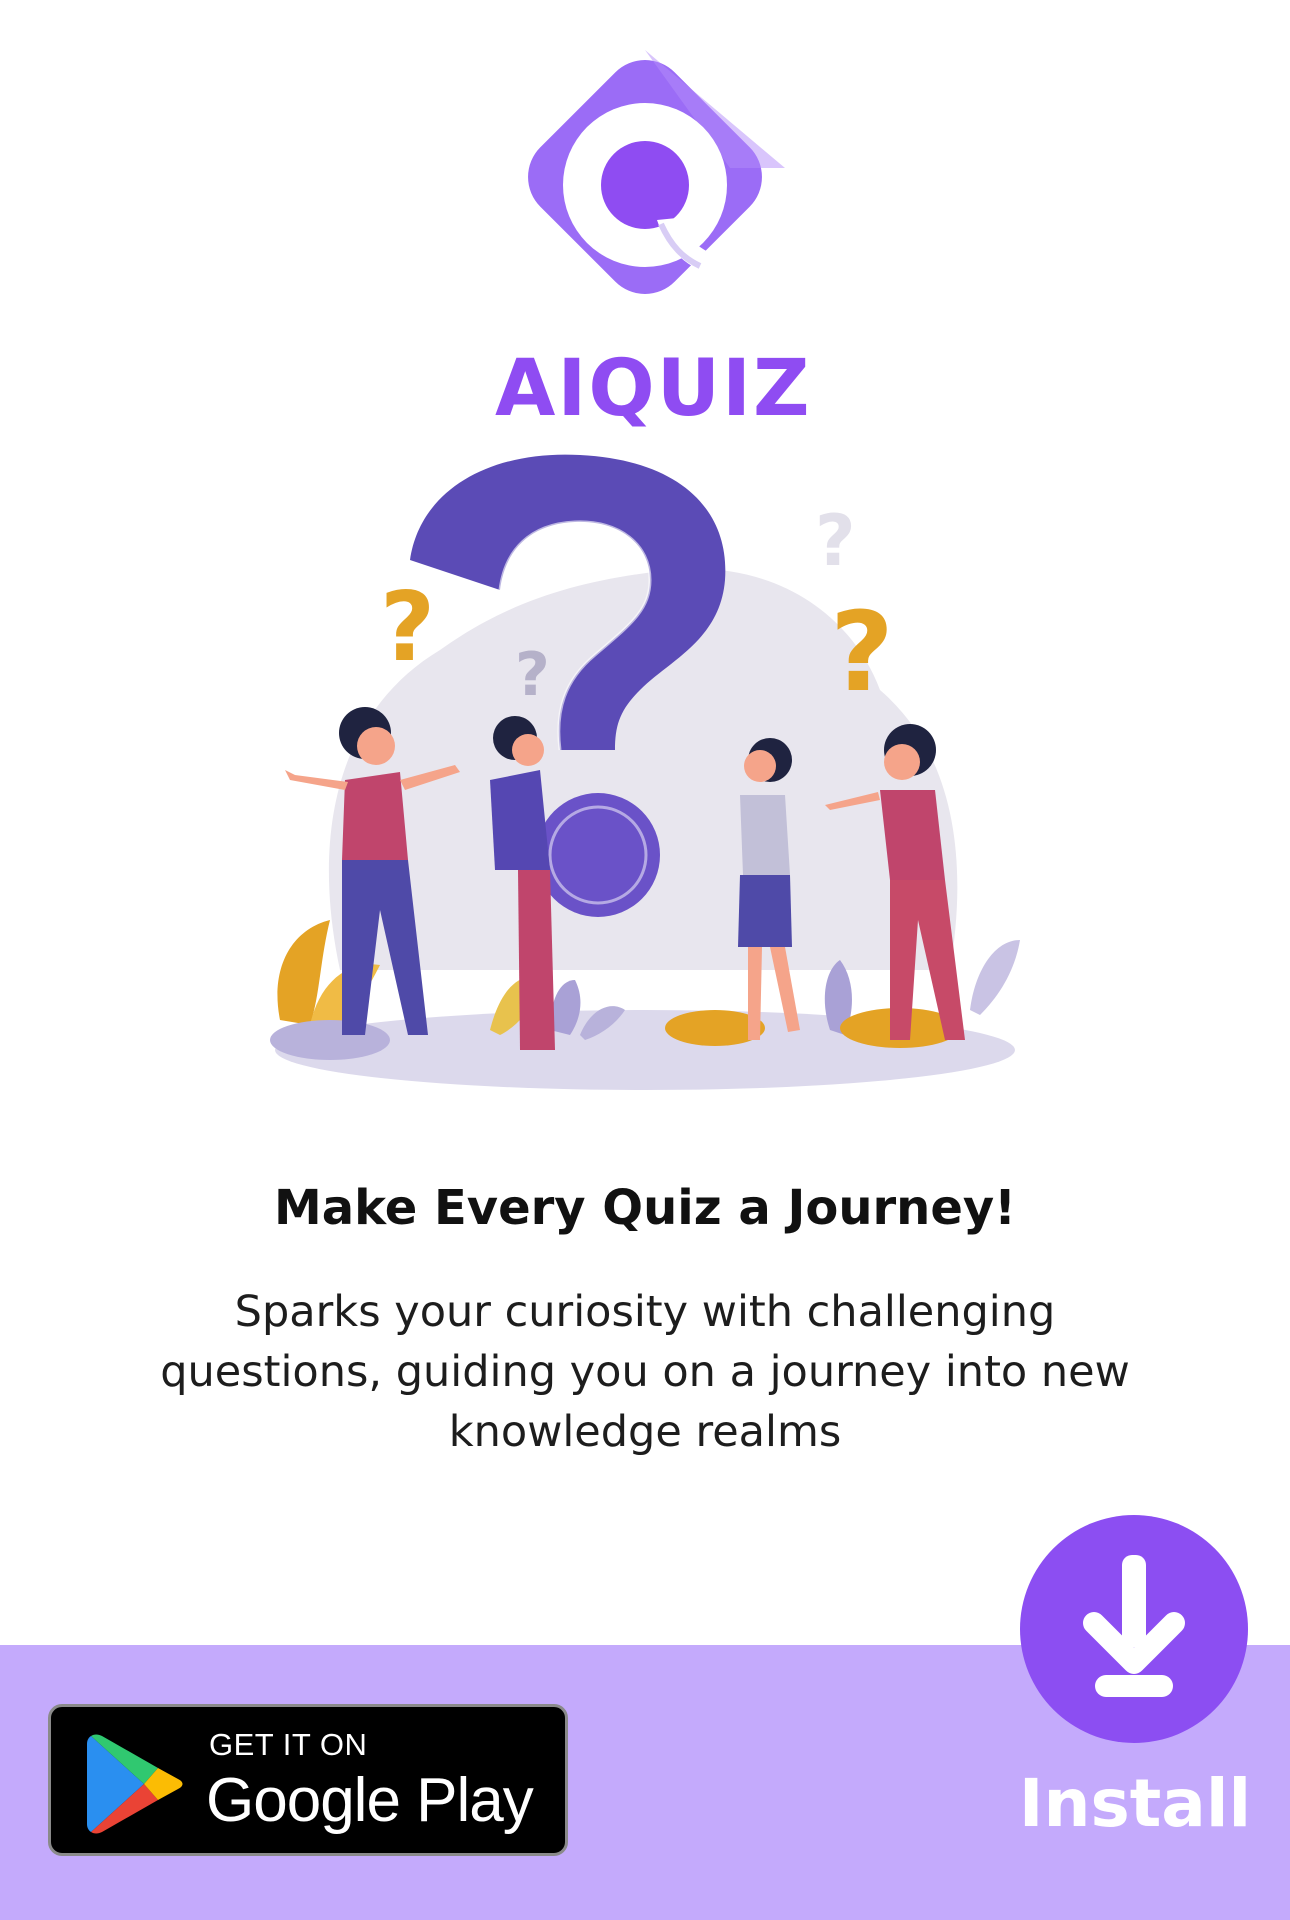 This screenshot has height=1920, width=1290. What do you see at coordinates (653, 389) in the screenshot?
I see `brand-name: AIQUIZ` at bounding box center [653, 389].